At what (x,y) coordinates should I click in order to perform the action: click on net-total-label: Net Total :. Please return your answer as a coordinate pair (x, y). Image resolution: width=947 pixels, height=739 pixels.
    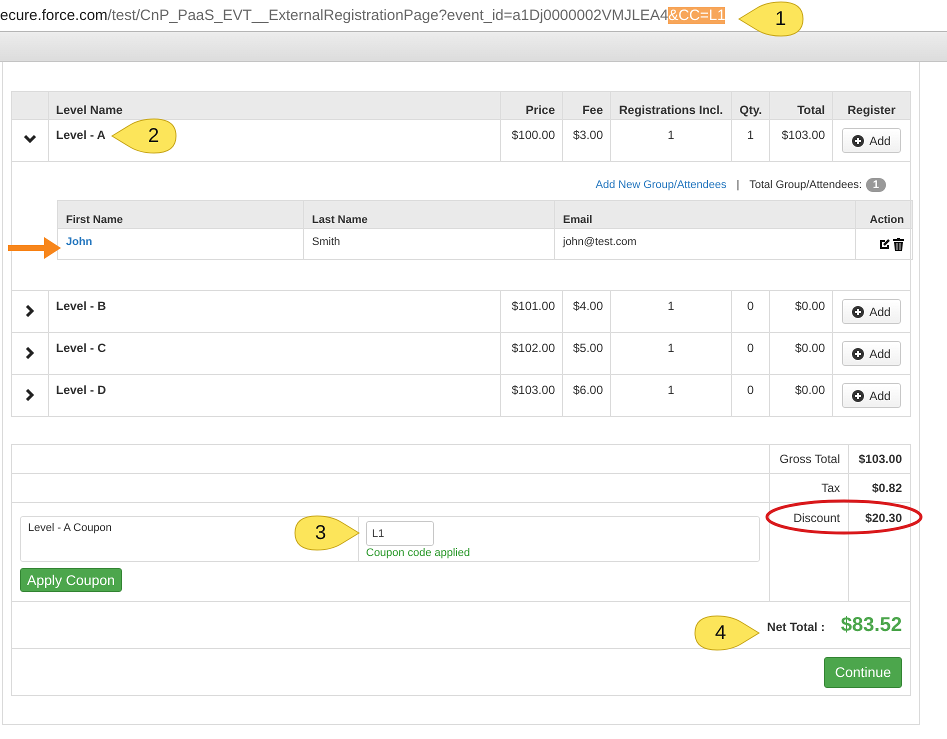
    Looking at the image, I should click on (796, 627).